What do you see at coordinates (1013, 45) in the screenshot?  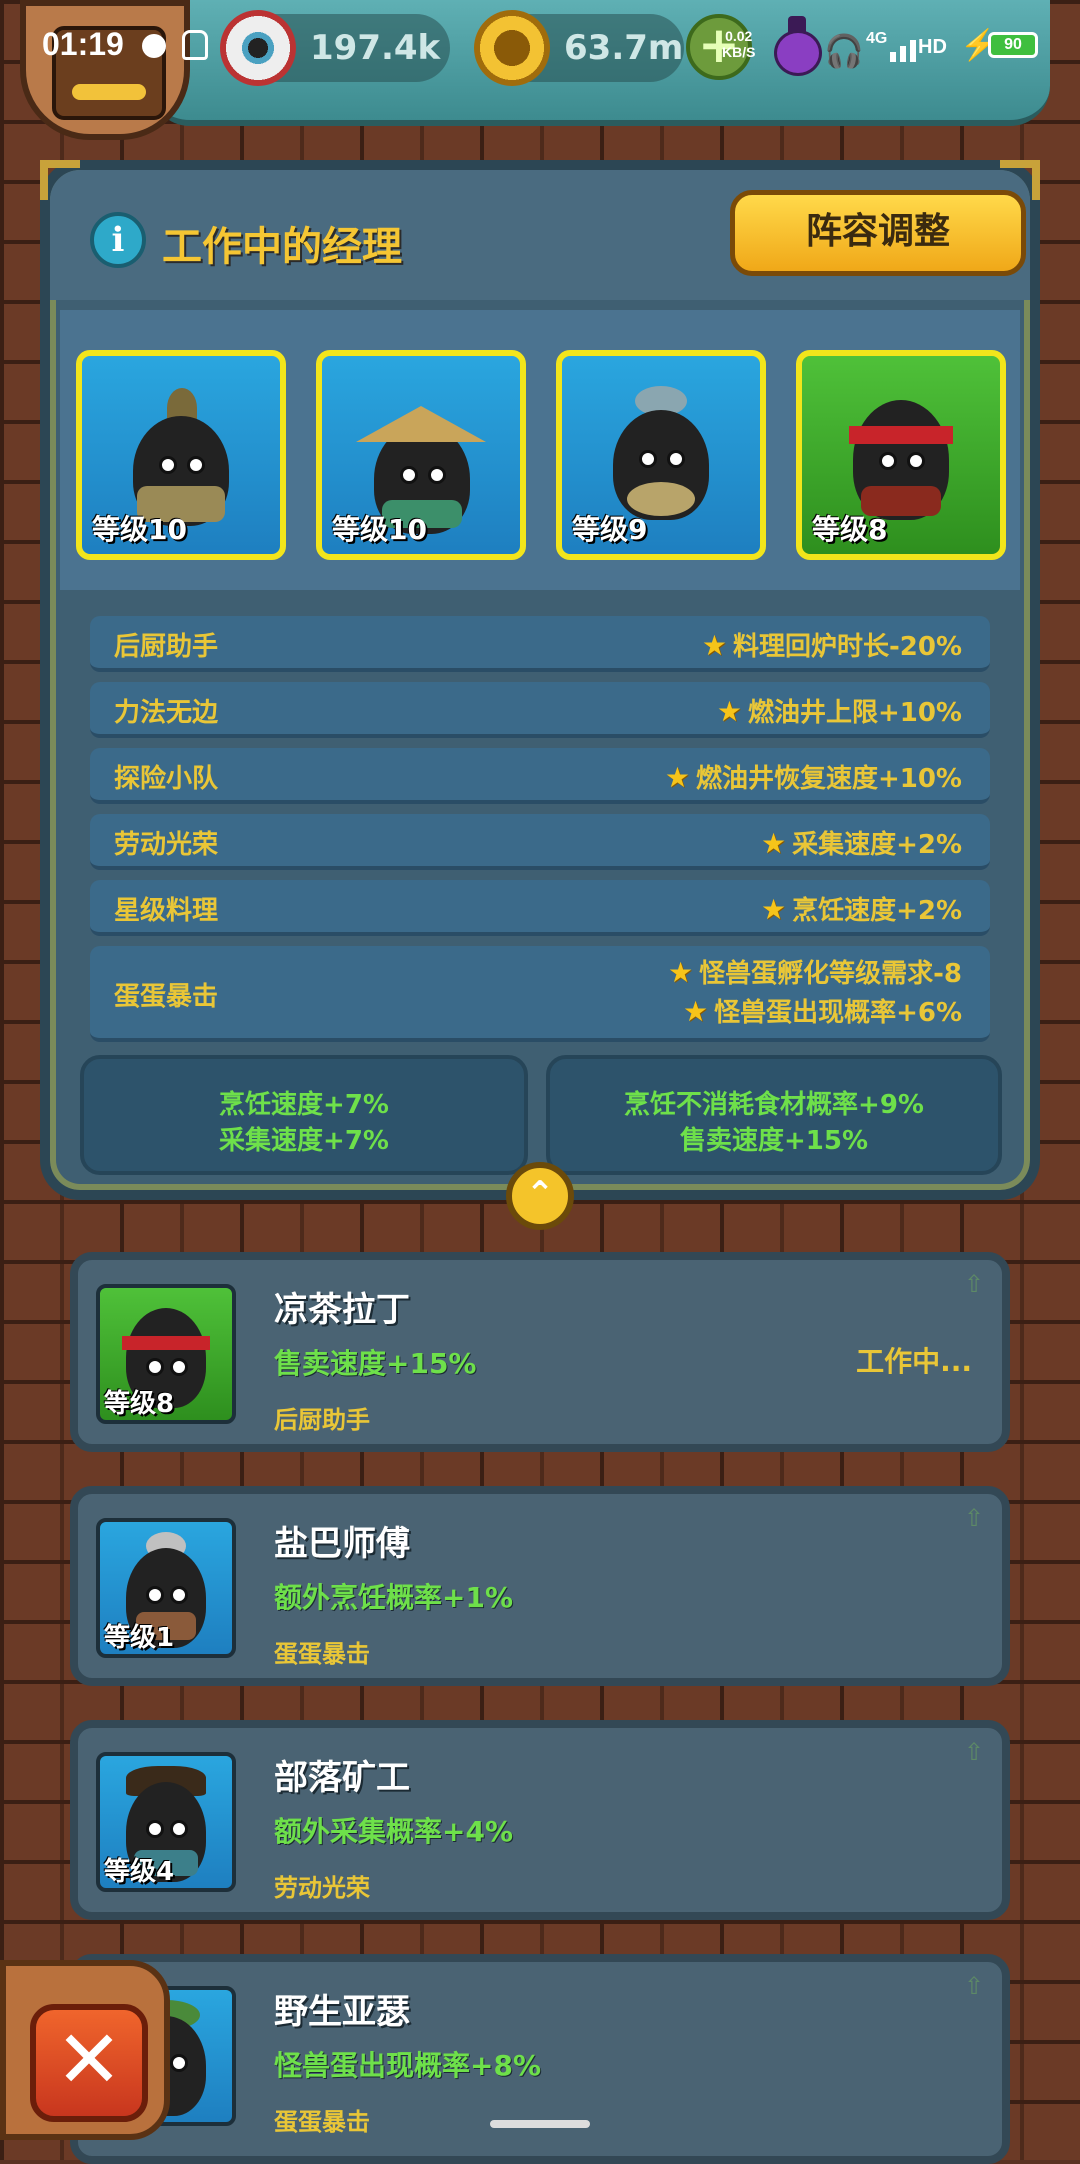 I see `battery-icon: 90` at bounding box center [1013, 45].